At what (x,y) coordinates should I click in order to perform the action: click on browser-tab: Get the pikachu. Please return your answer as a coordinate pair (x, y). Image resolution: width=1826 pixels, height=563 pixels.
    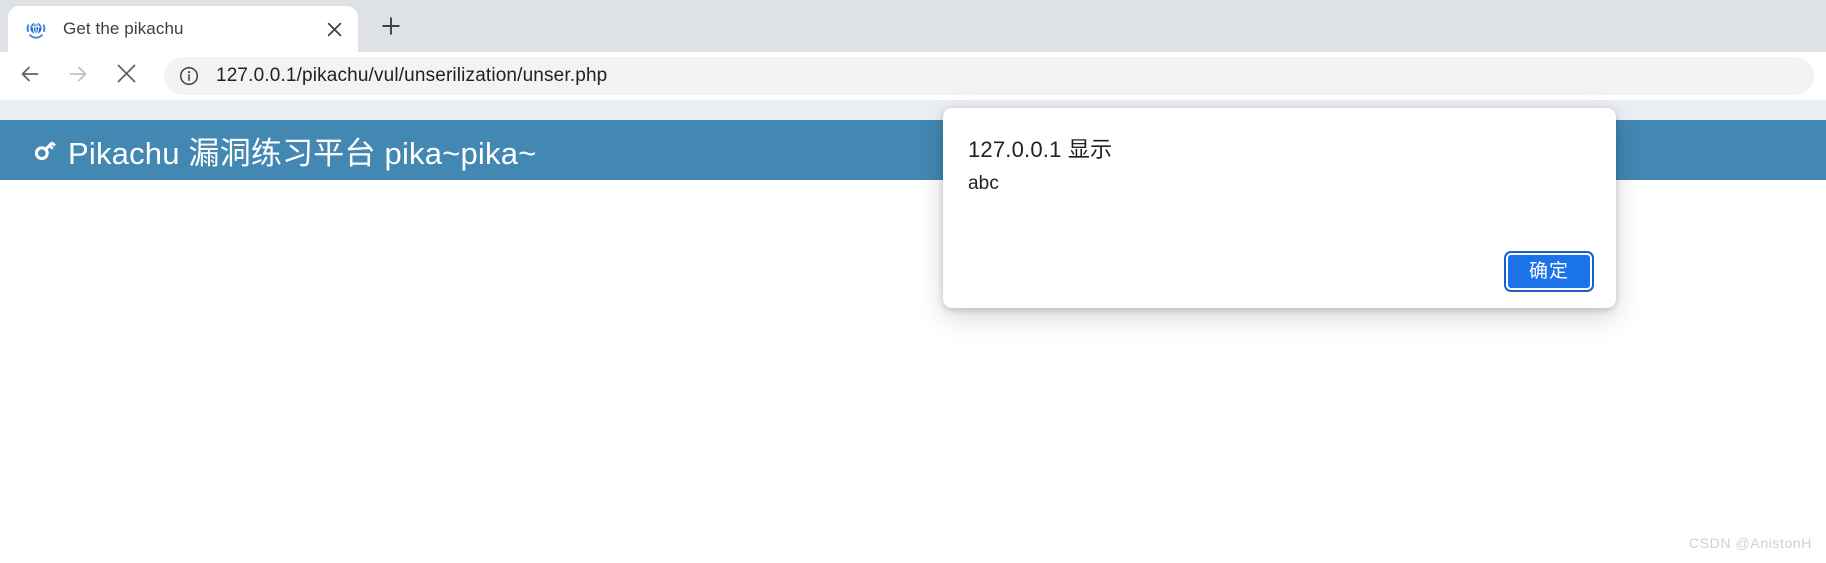
    Looking at the image, I should click on (183, 29).